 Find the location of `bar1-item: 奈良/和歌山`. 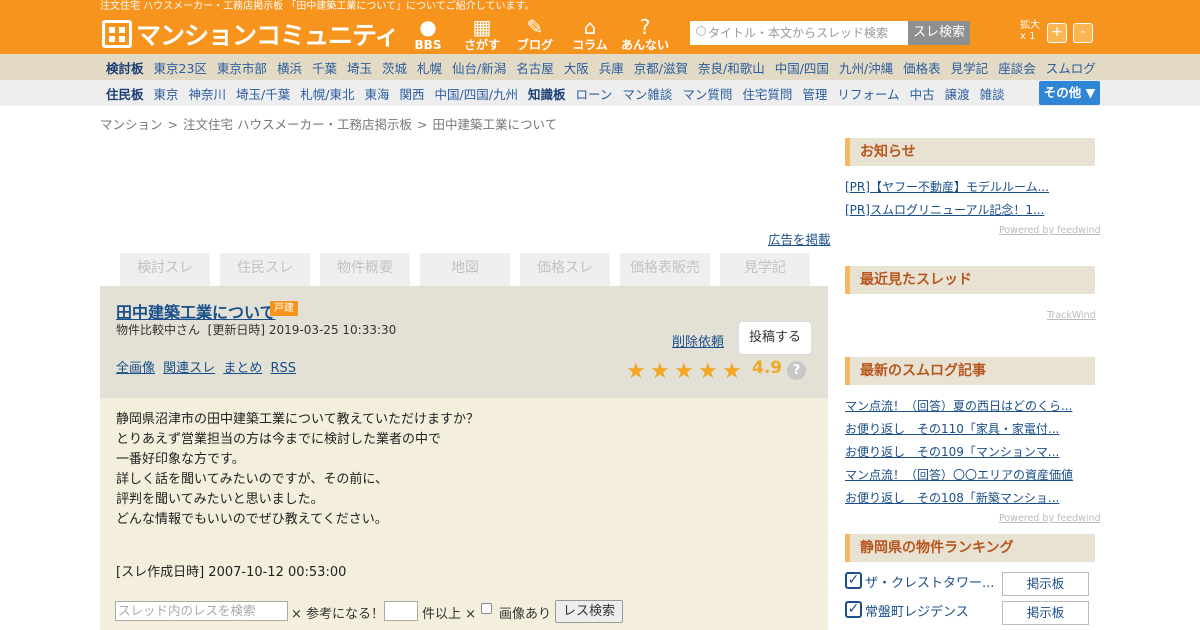

bar1-item: 奈良/和歌山 is located at coordinates (731, 67).